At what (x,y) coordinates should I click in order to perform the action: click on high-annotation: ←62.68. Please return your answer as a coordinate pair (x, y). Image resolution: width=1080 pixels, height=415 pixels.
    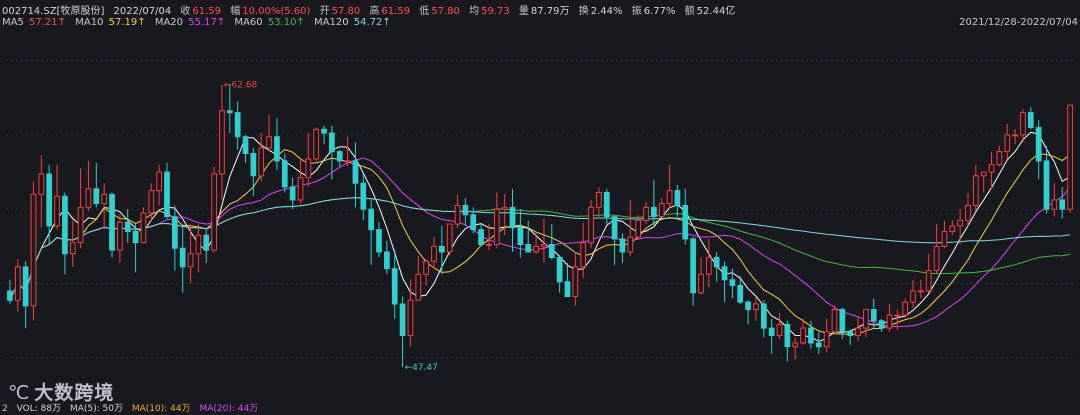
    Looking at the image, I should click on (241, 86).